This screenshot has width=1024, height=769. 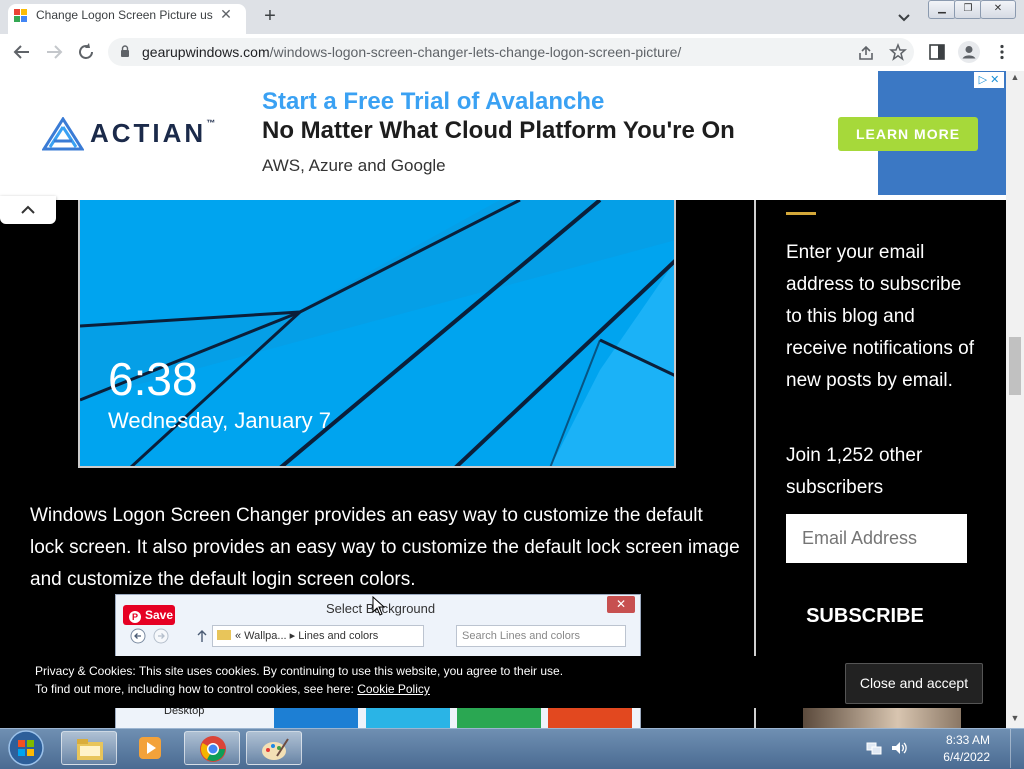 What do you see at coordinates (968, 9) in the screenshot?
I see `restore-button: ❐` at bounding box center [968, 9].